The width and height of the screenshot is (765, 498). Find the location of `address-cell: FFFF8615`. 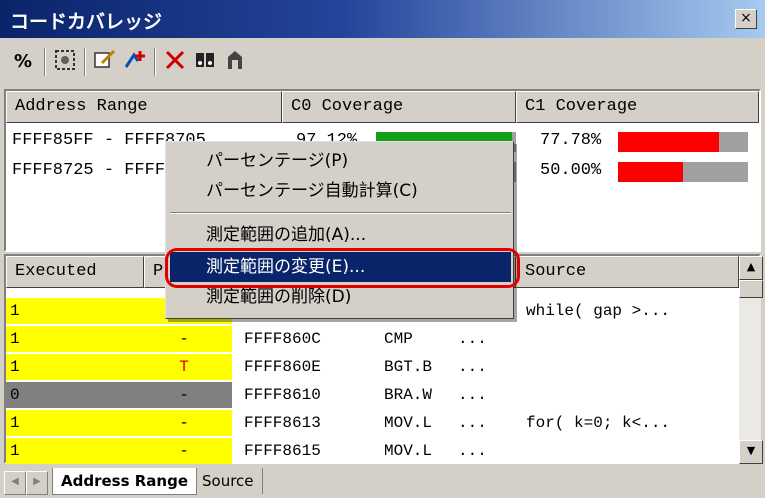

address-cell: FFFF8615 is located at coordinates (282, 451).